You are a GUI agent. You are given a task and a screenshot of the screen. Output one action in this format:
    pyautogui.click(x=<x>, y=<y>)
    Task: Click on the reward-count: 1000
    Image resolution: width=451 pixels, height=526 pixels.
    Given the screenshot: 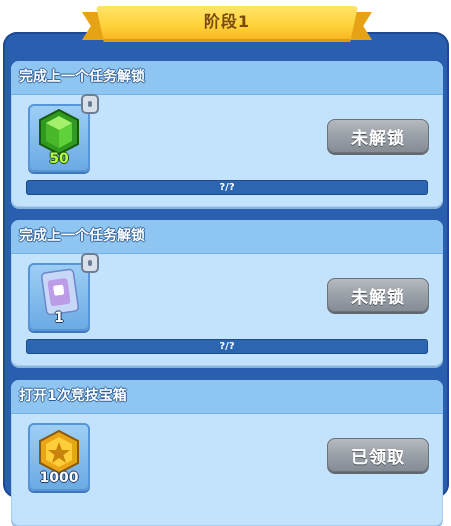 What is the action you would take?
    pyautogui.click(x=59, y=478)
    